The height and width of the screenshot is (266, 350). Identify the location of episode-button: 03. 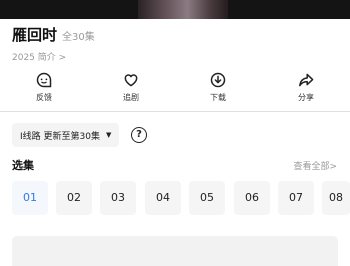
(118, 198).